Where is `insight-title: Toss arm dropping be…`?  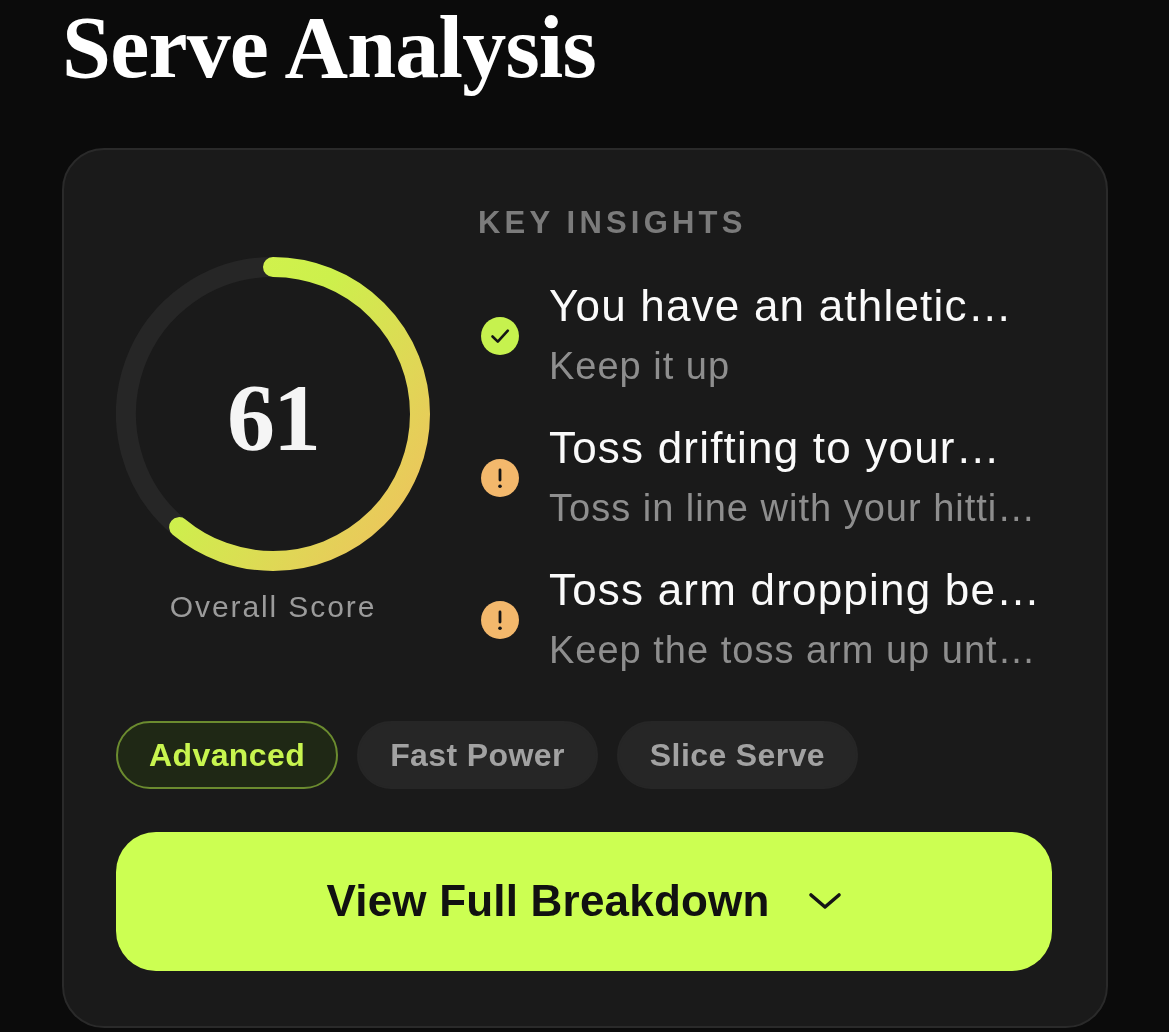 insight-title: Toss arm dropping be… is located at coordinates (795, 590).